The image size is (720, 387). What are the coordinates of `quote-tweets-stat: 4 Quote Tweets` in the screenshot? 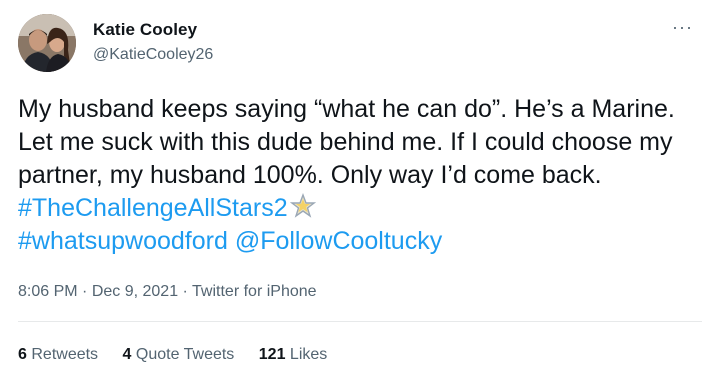 It's located at (179, 354).